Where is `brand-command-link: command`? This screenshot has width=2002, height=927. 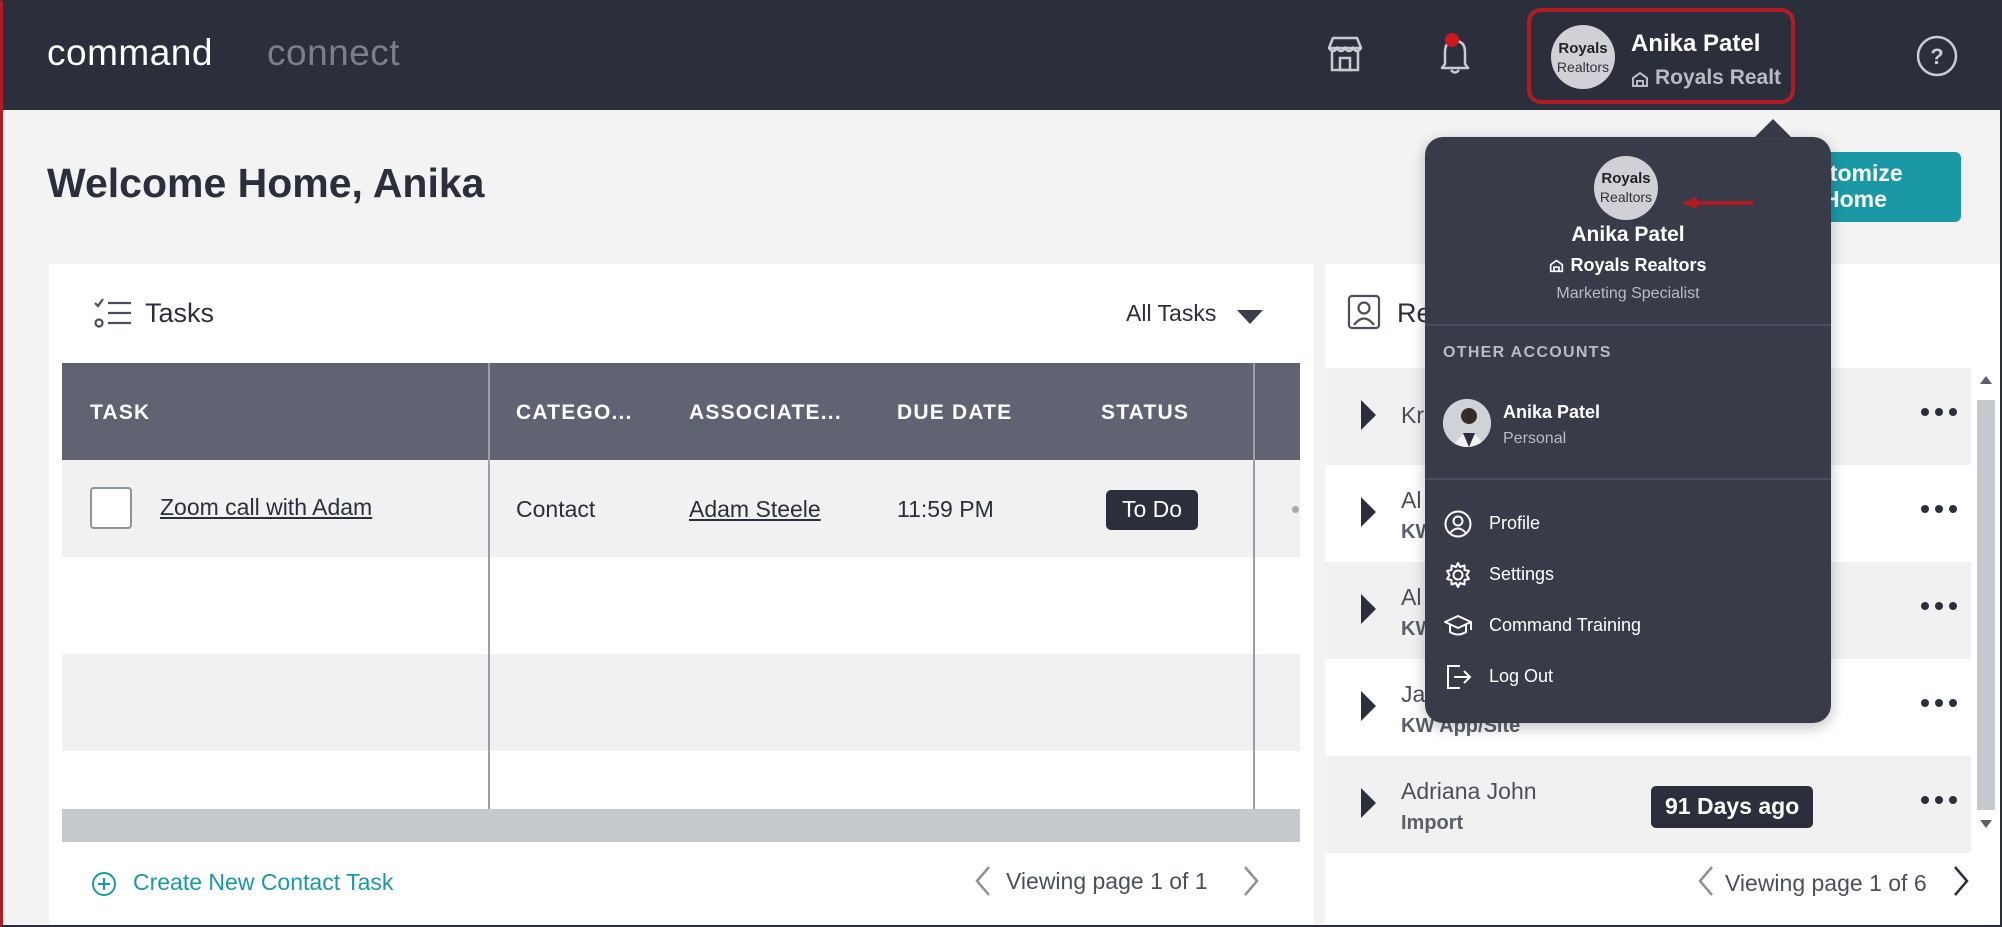
brand-command-link: command is located at coordinates (130, 53).